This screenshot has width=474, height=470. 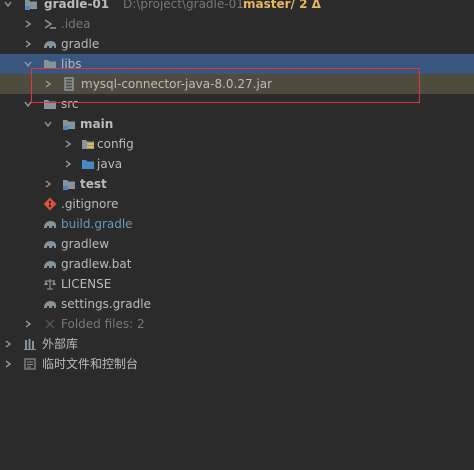 I want to click on tree-item-gradle-folder: gradle, so click(x=237, y=44).